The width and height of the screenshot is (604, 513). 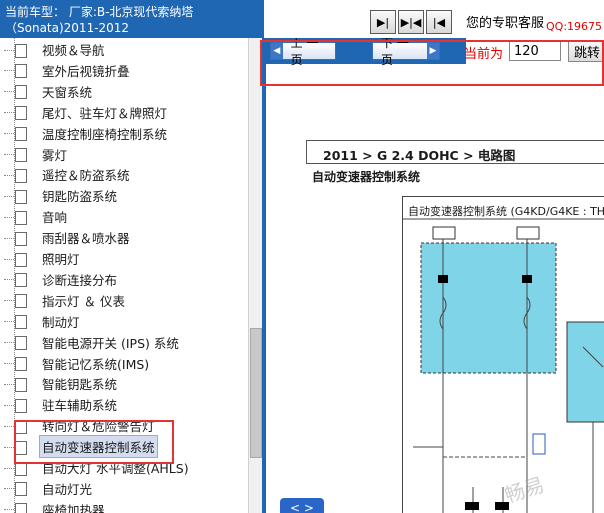 I want to click on sidebar-item: 座椅加热器, so click(x=55, y=506).